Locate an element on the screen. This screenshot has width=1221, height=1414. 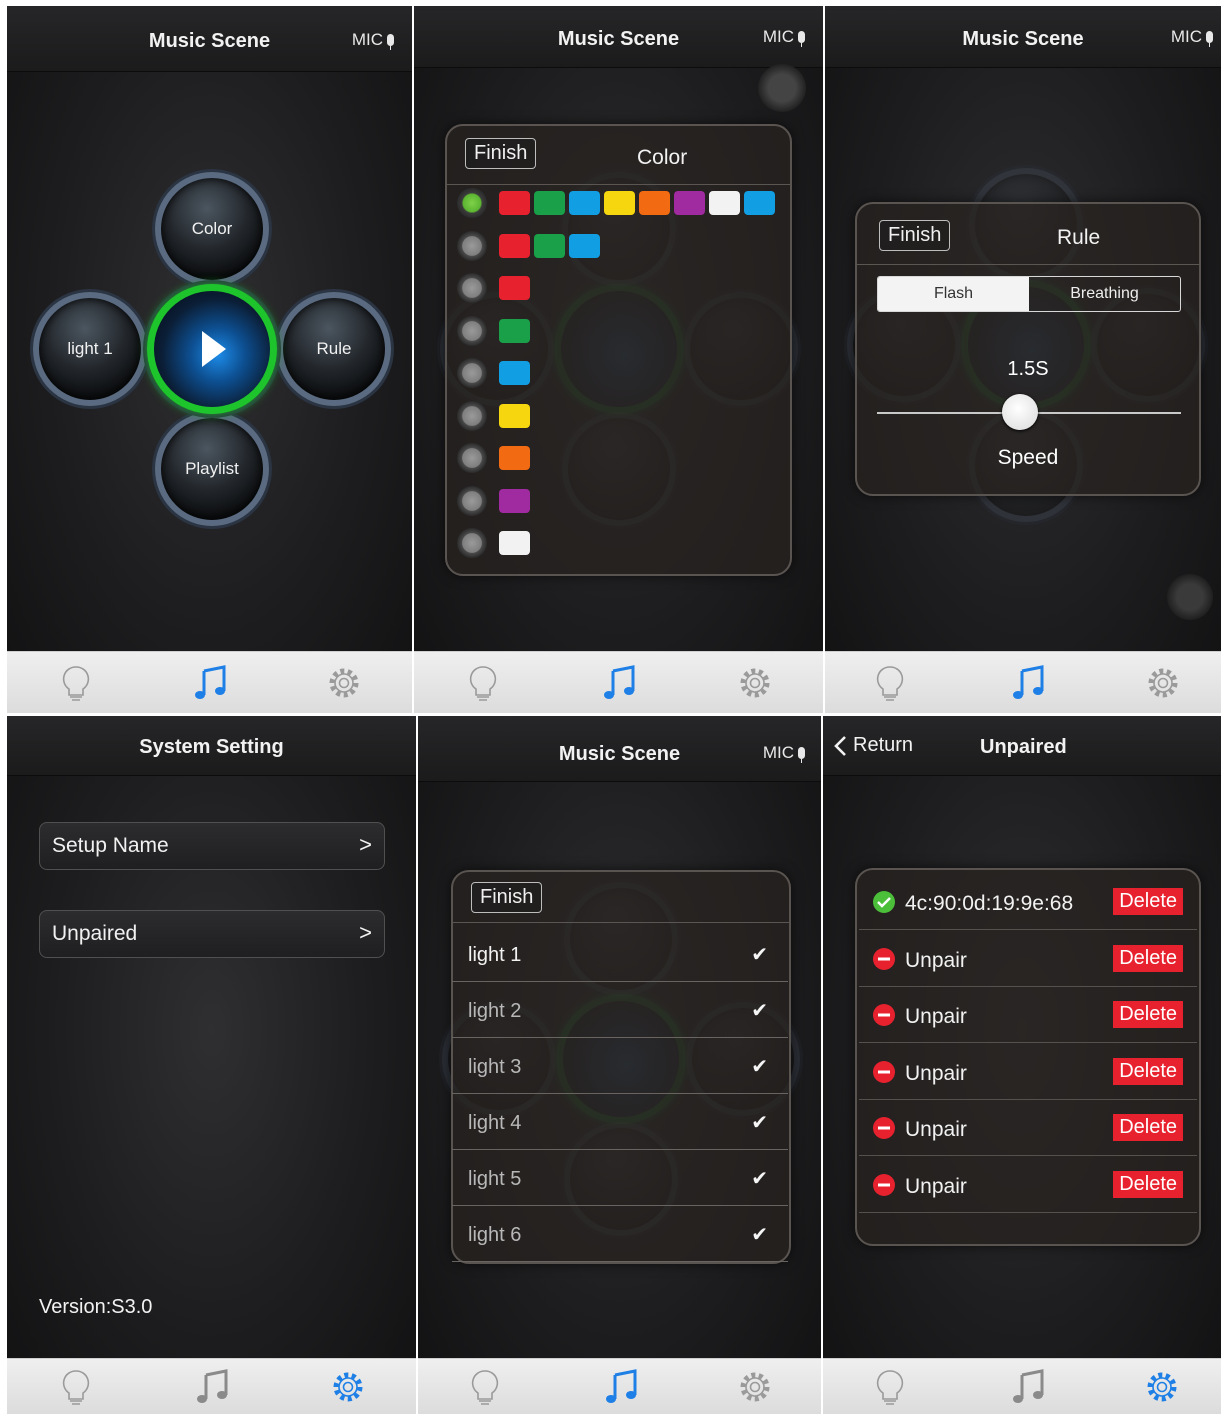
light-list-item: light 2 ✔ is located at coordinates (620, 1010).